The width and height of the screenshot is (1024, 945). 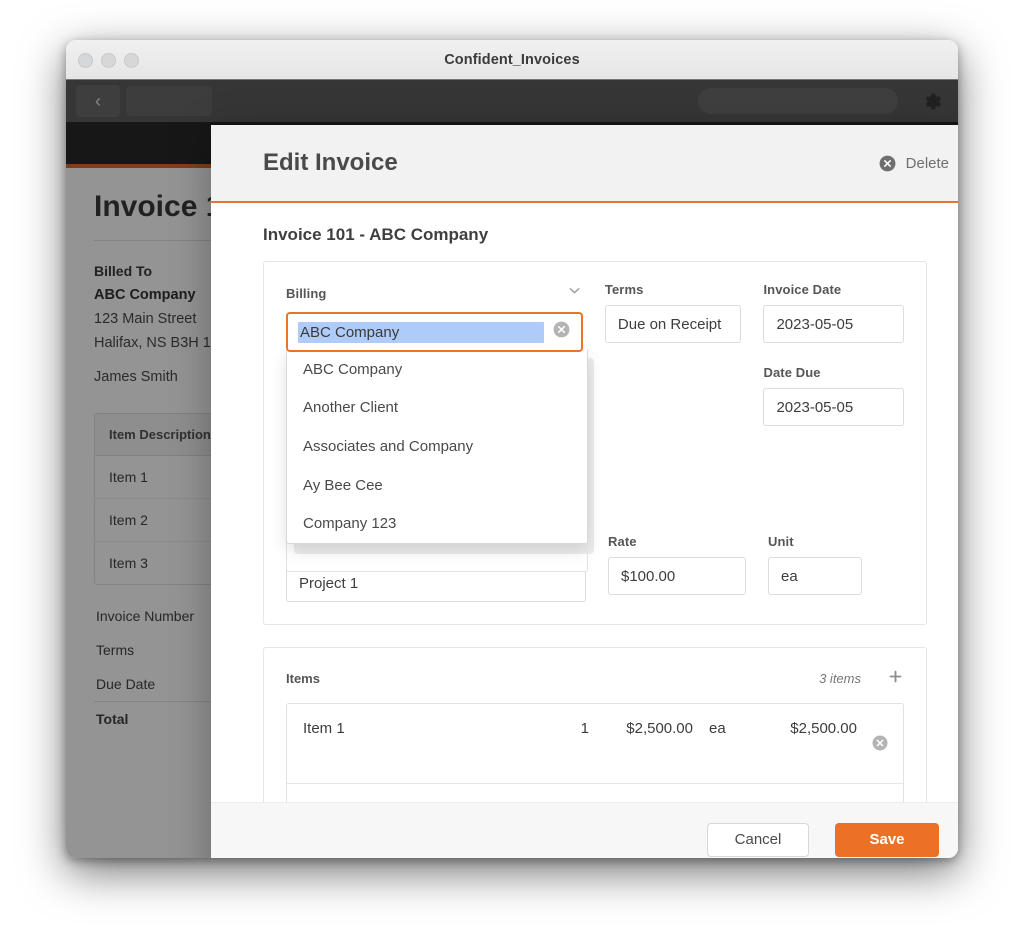 I want to click on clear-circle-icon, so click(x=561, y=329).